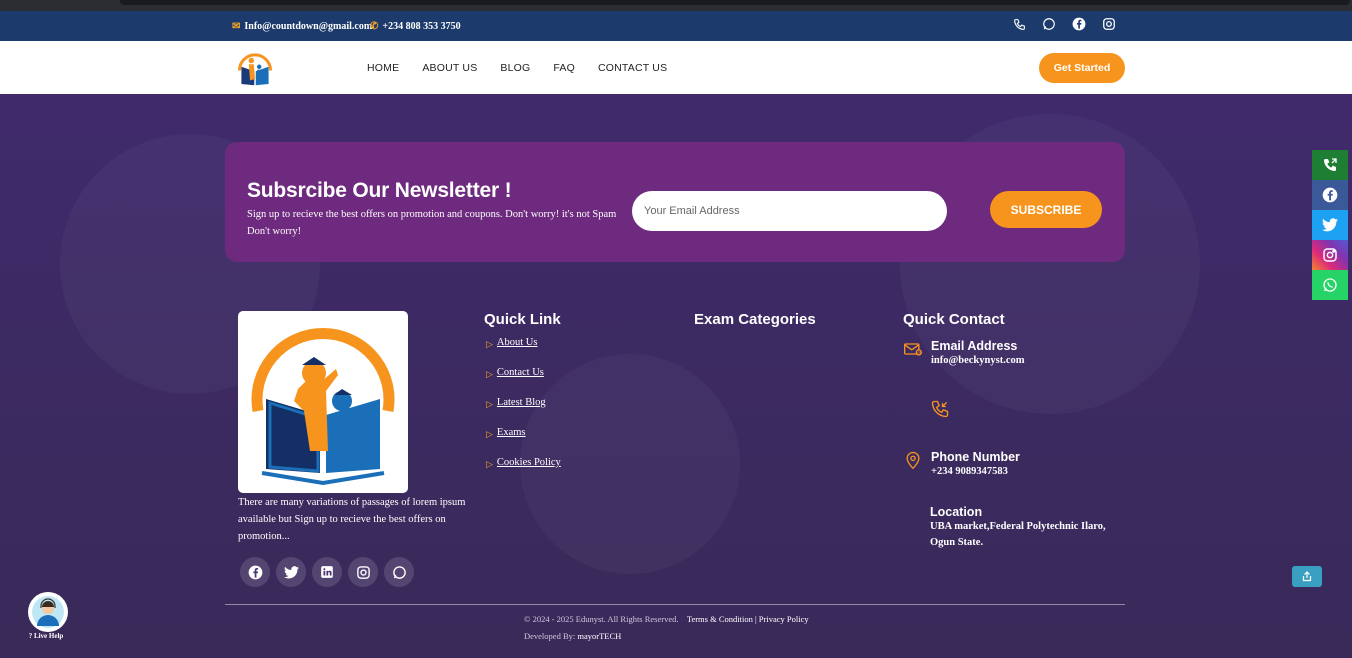  Describe the element at coordinates (755, 319) in the screenshot. I see `exam-categories-title: Exam Categories` at that location.